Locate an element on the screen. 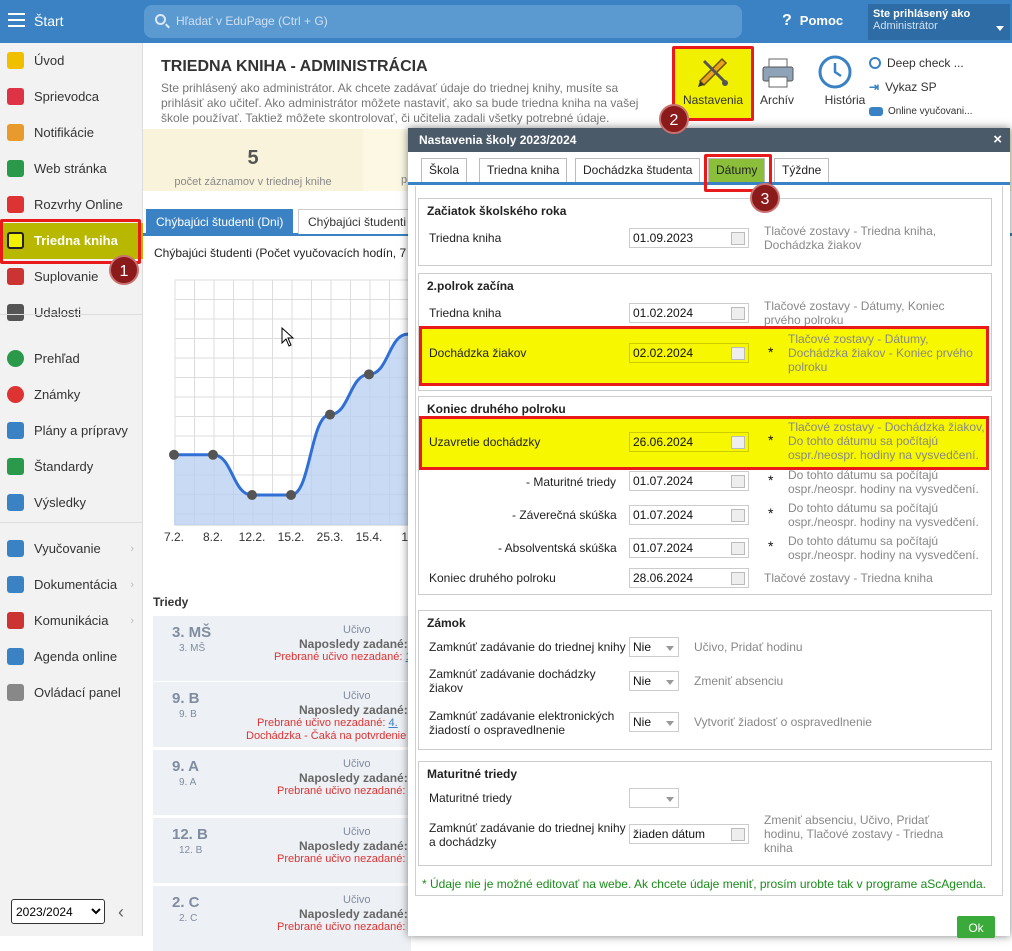 The width and height of the screenshot is (1012, 951). class-name: 3. MŠ is located at coordinates (191, 632).